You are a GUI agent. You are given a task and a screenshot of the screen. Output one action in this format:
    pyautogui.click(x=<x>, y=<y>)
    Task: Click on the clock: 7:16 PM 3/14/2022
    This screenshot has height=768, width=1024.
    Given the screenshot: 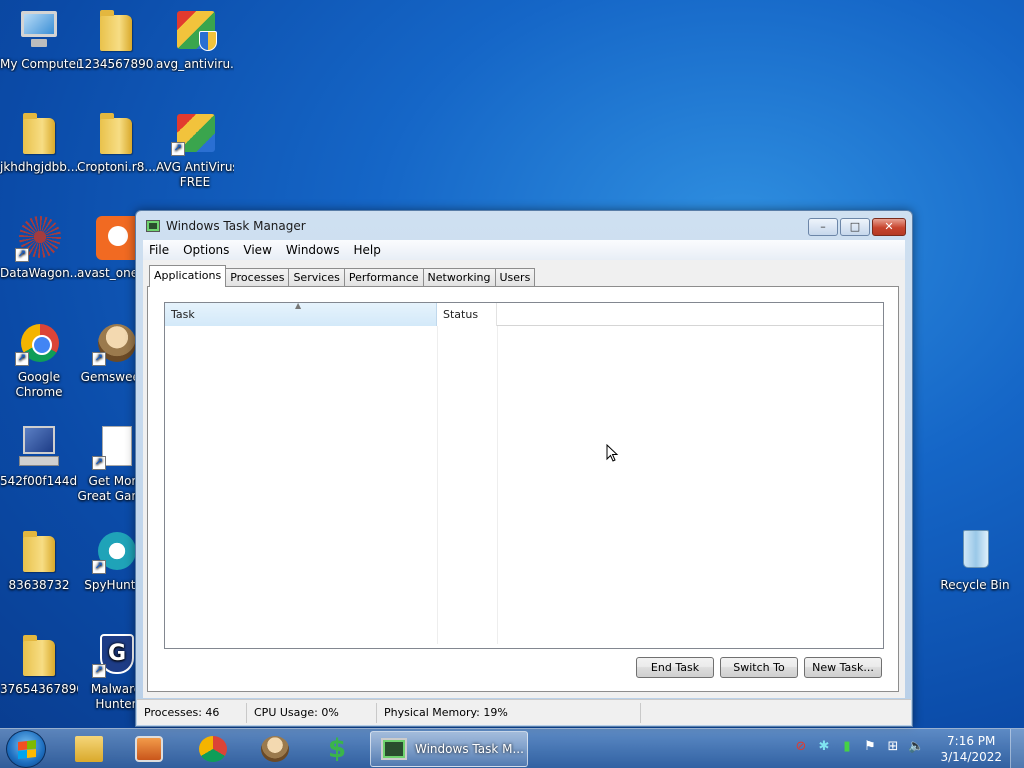 What is the action you would take?
    pyautogui.click(x=971, y=749)
    